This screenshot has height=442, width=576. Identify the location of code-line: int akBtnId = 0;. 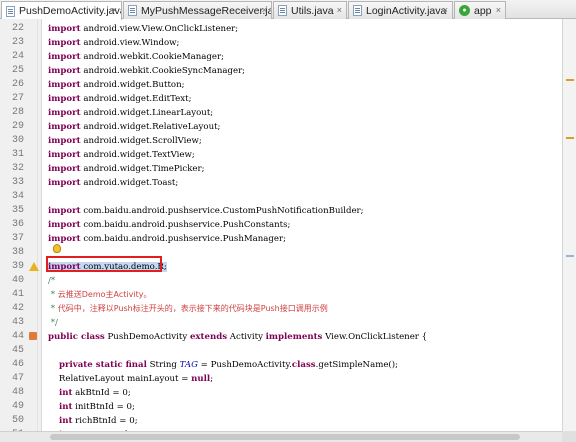
(89, 393).